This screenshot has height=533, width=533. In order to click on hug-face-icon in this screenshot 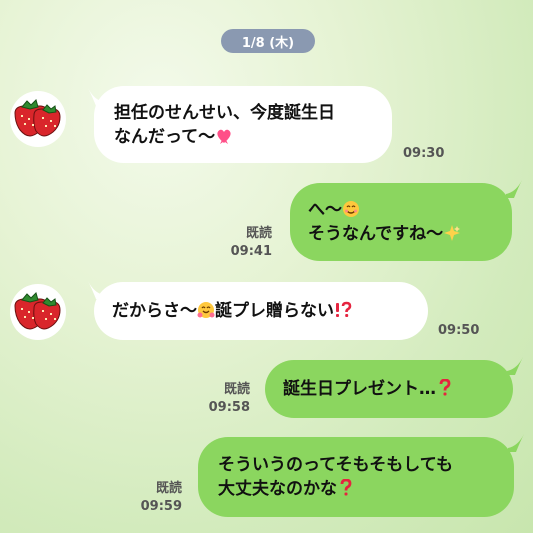, I will do `click(206, 310)`.